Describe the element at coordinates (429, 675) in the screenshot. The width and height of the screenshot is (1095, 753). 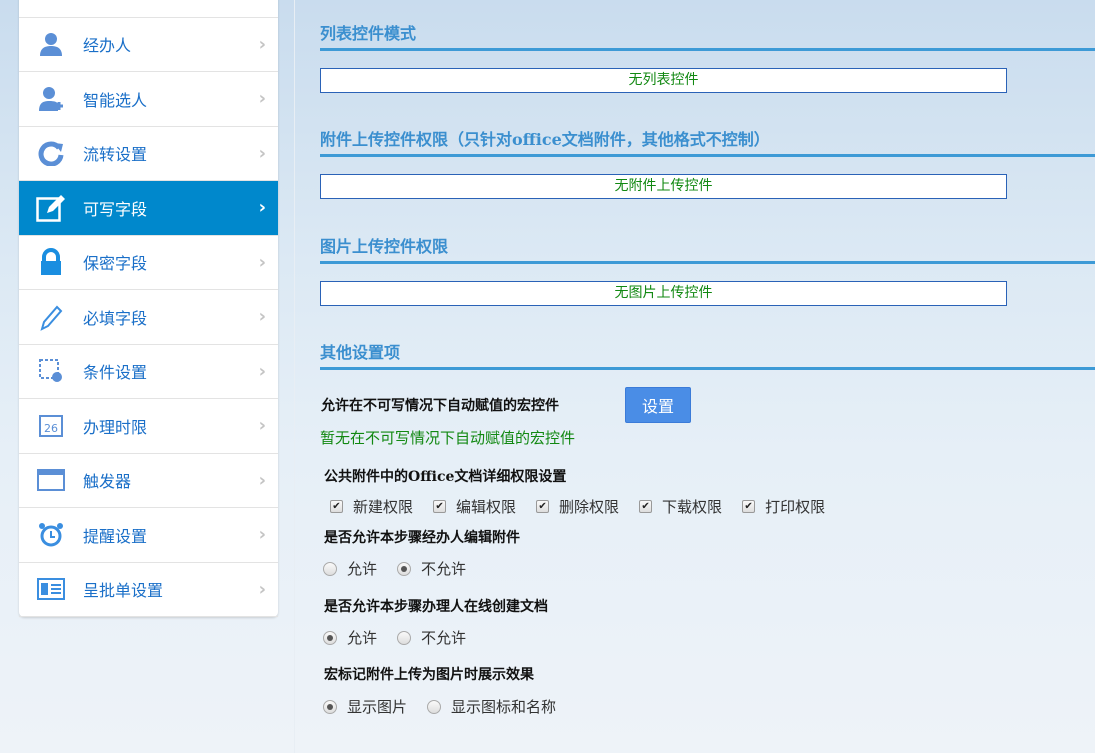
I see `q3-label: 宏标记附件上传为图片时展示效果` at that location.